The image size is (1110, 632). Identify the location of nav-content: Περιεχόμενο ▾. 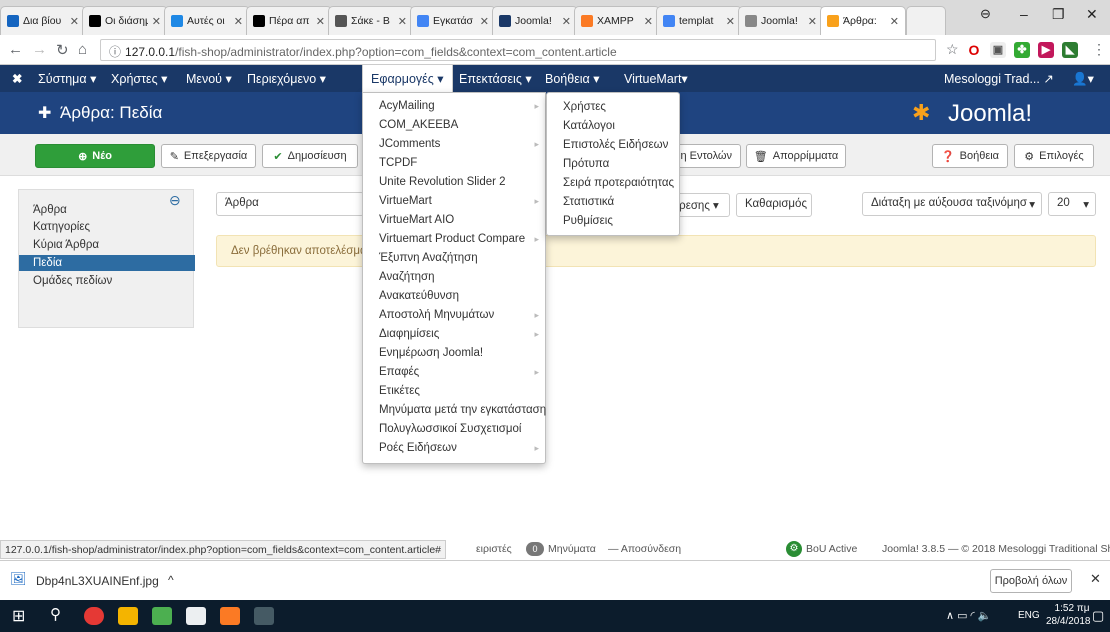
(286, 78).